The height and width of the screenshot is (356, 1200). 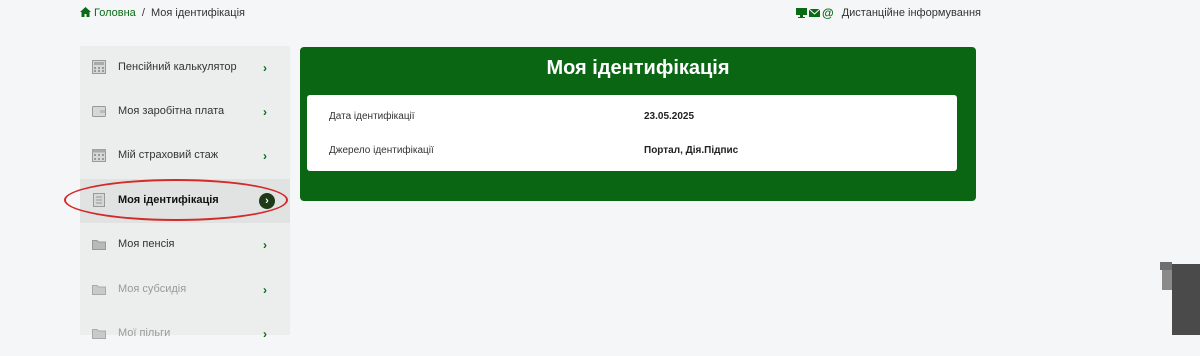 What do you see at coordinates (372, 116) in the screenshot?
I see `identification-date-label: Дата ідентифікації` at bounding box center [372, 116].